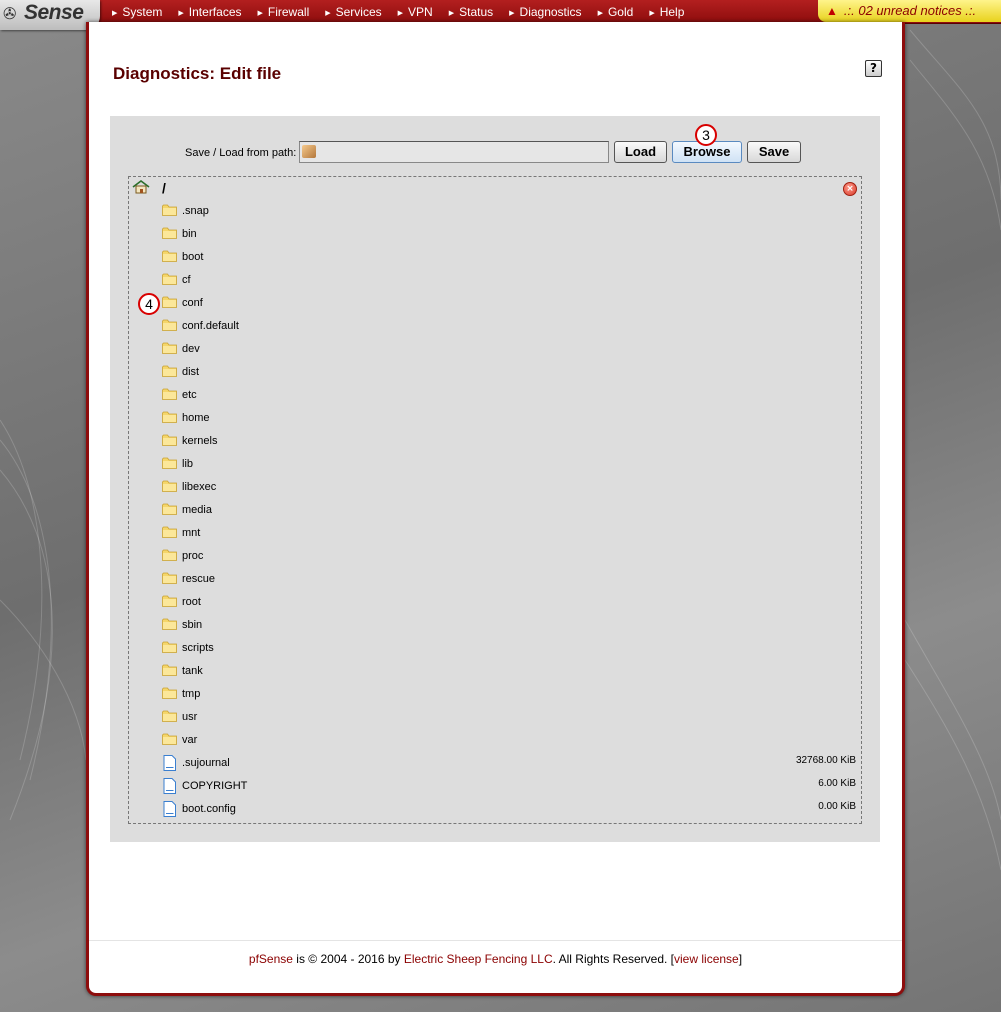 This screenshot has height=1012, width=1001. Describe the element at coordinates (198, 579) in the screenshot. I see `folder-name: rescue` at that location.